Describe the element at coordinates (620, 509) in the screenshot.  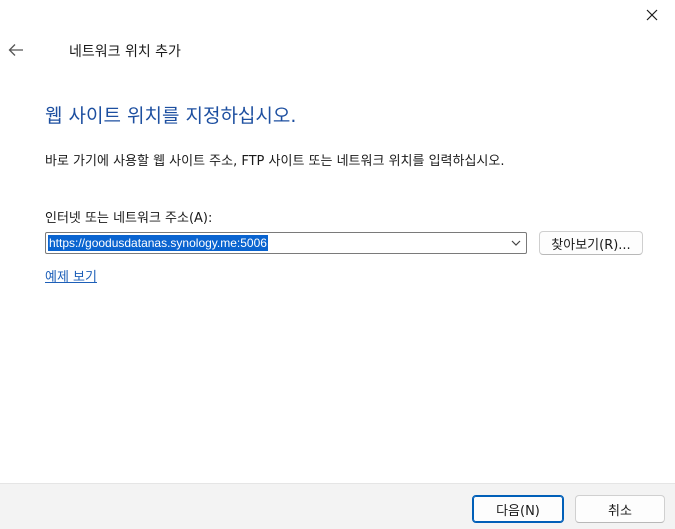
I see `cancel-button: 취소` at that location.